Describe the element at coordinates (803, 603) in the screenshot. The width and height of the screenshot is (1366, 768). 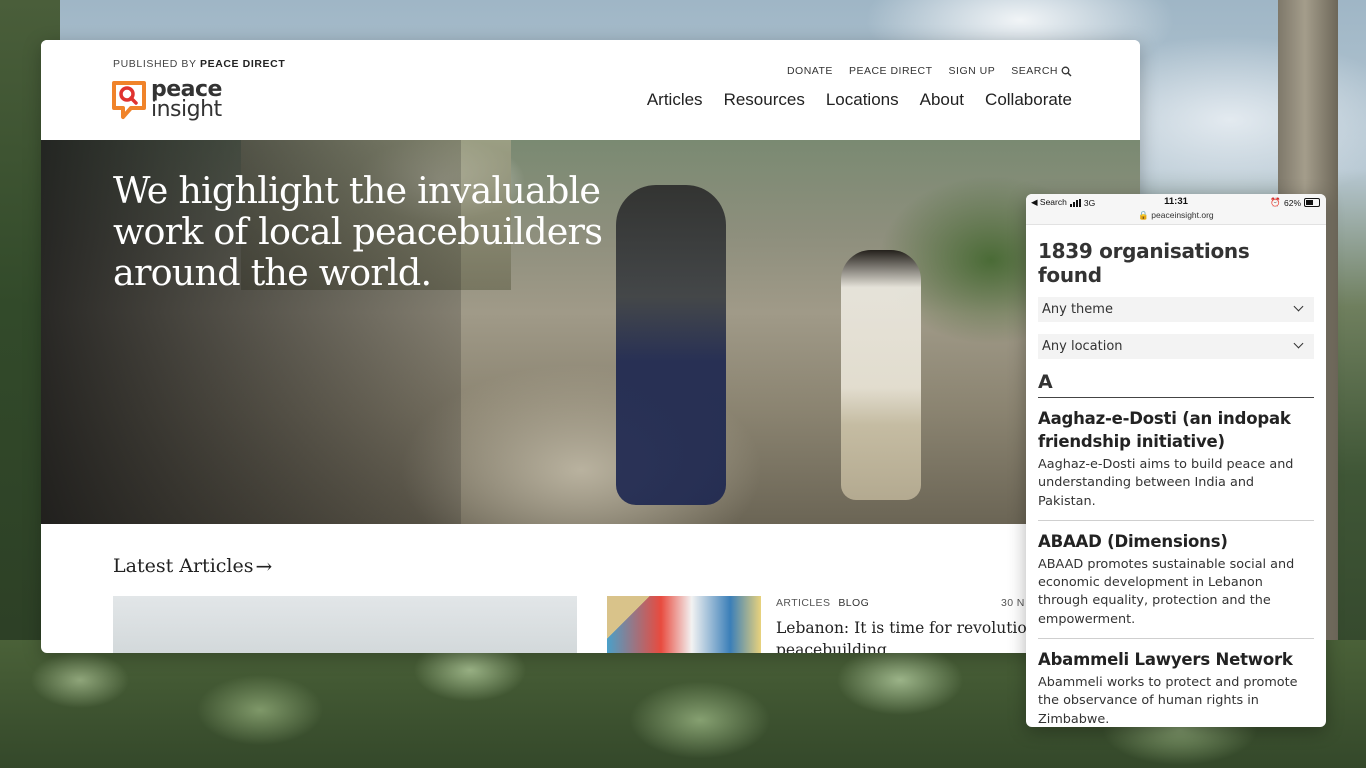
I see `tag-articles: ARTICLES` at that location.